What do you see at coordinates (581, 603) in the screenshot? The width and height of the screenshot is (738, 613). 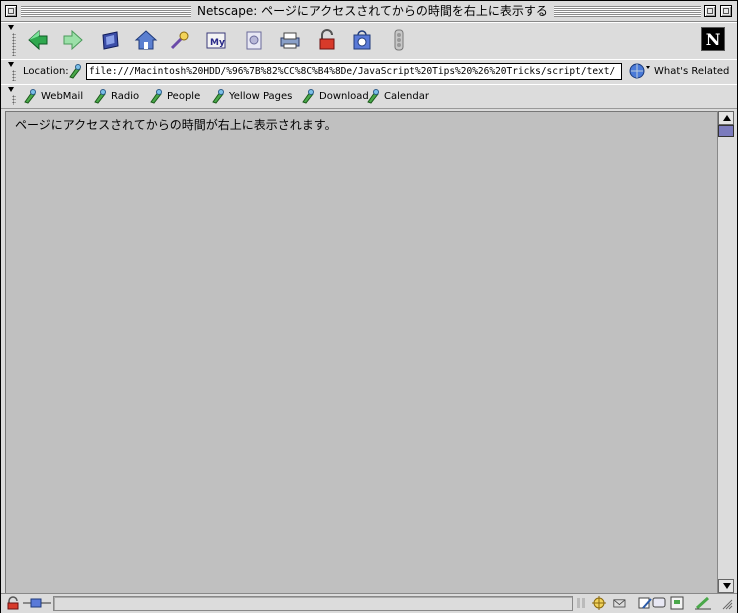 I see `status-grip-icon` at bounding box center [581, 603].